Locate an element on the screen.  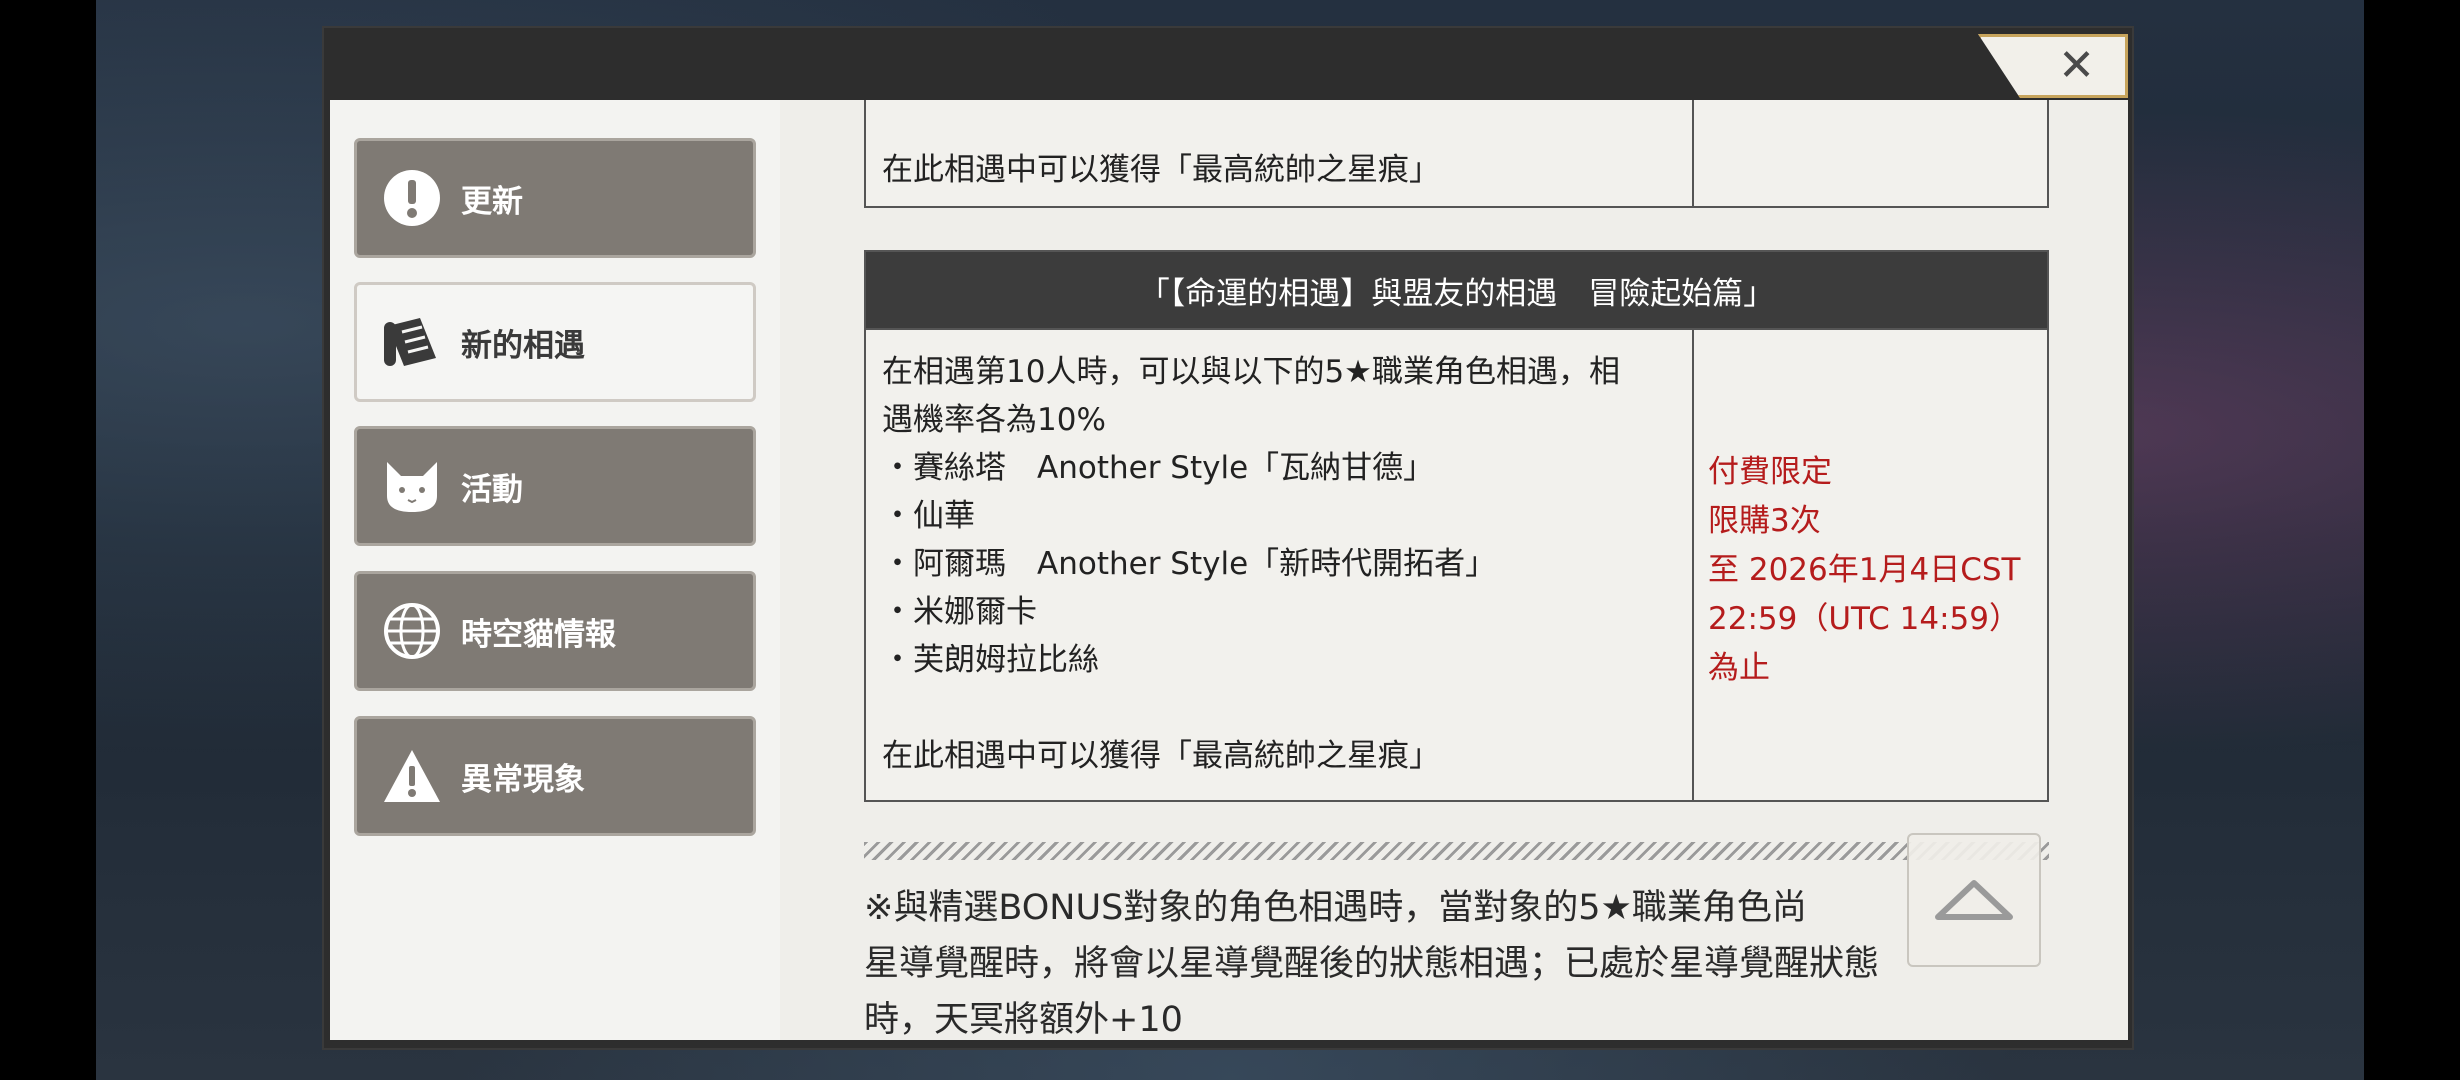
note-line: ※與精選BONUS對象的角色相遇時，當對象的5★職業角色尚 is located at coordinates (1335, 908).